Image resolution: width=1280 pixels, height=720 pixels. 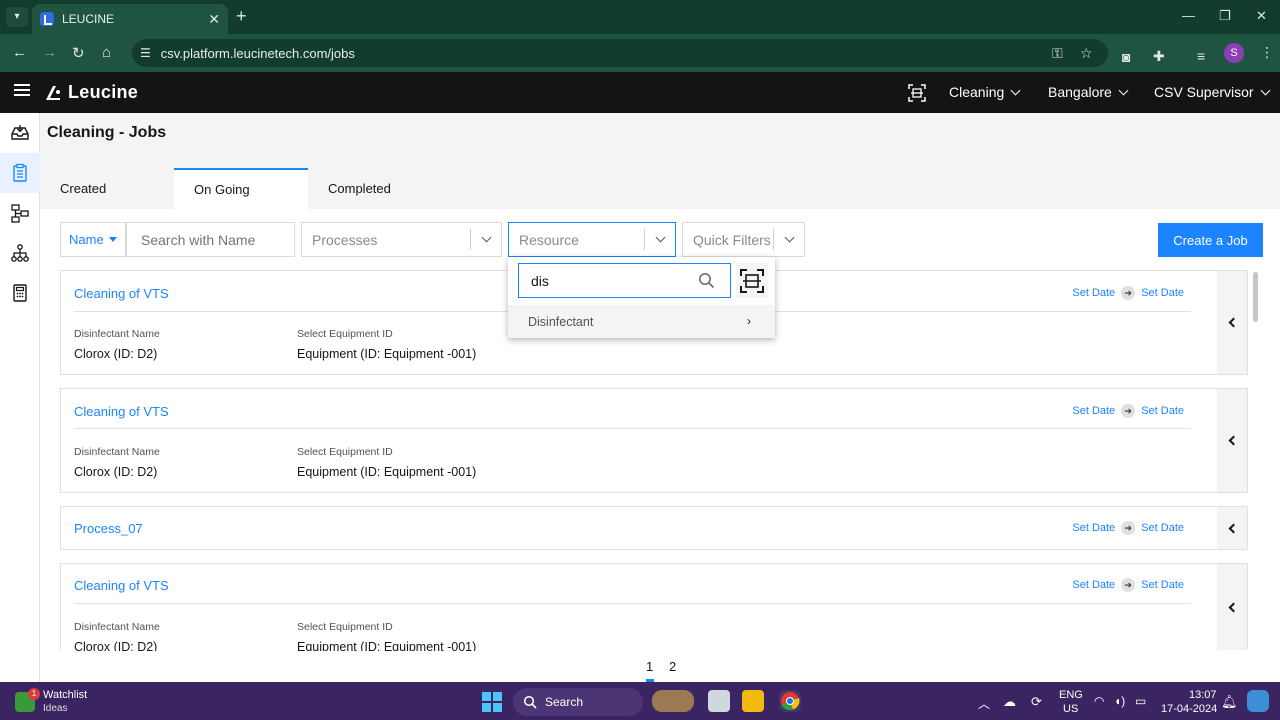 I want to click on sidebar-item-ontology, so click(x=20, y=253).